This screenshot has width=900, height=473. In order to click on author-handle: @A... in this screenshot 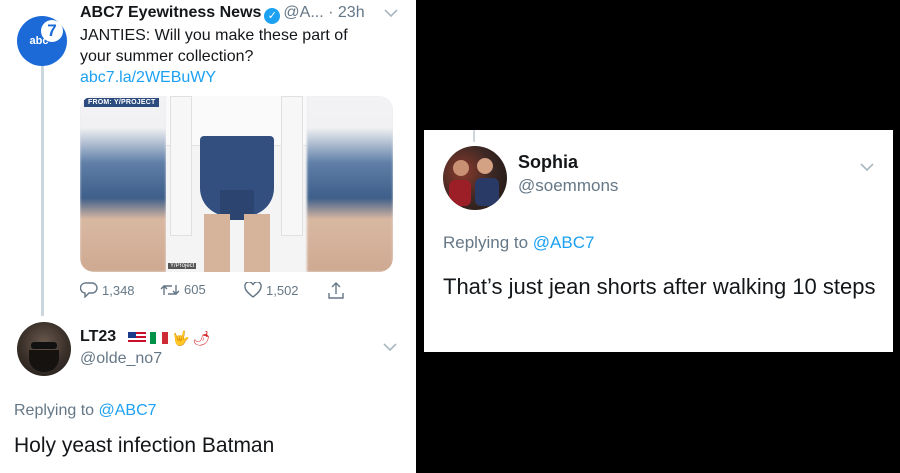, I will do `click(303, 12)`.